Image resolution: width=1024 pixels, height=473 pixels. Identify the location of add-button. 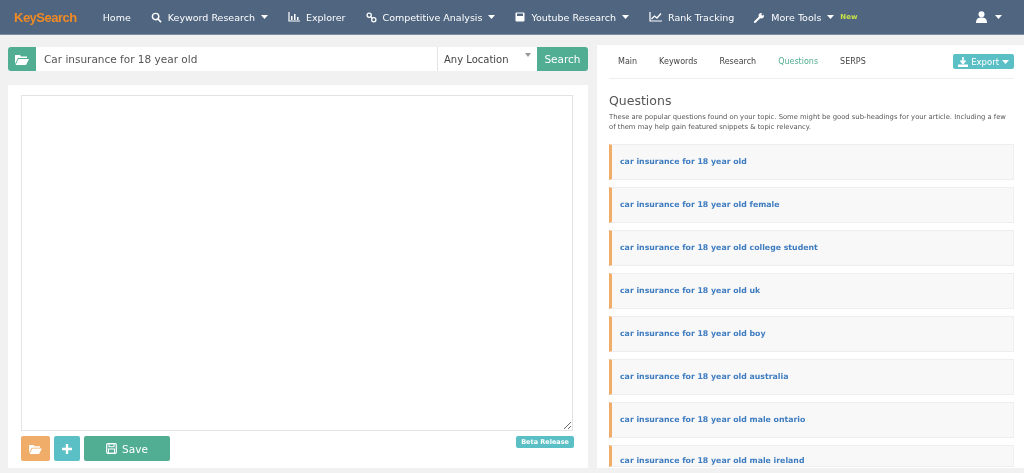
(67, 448).